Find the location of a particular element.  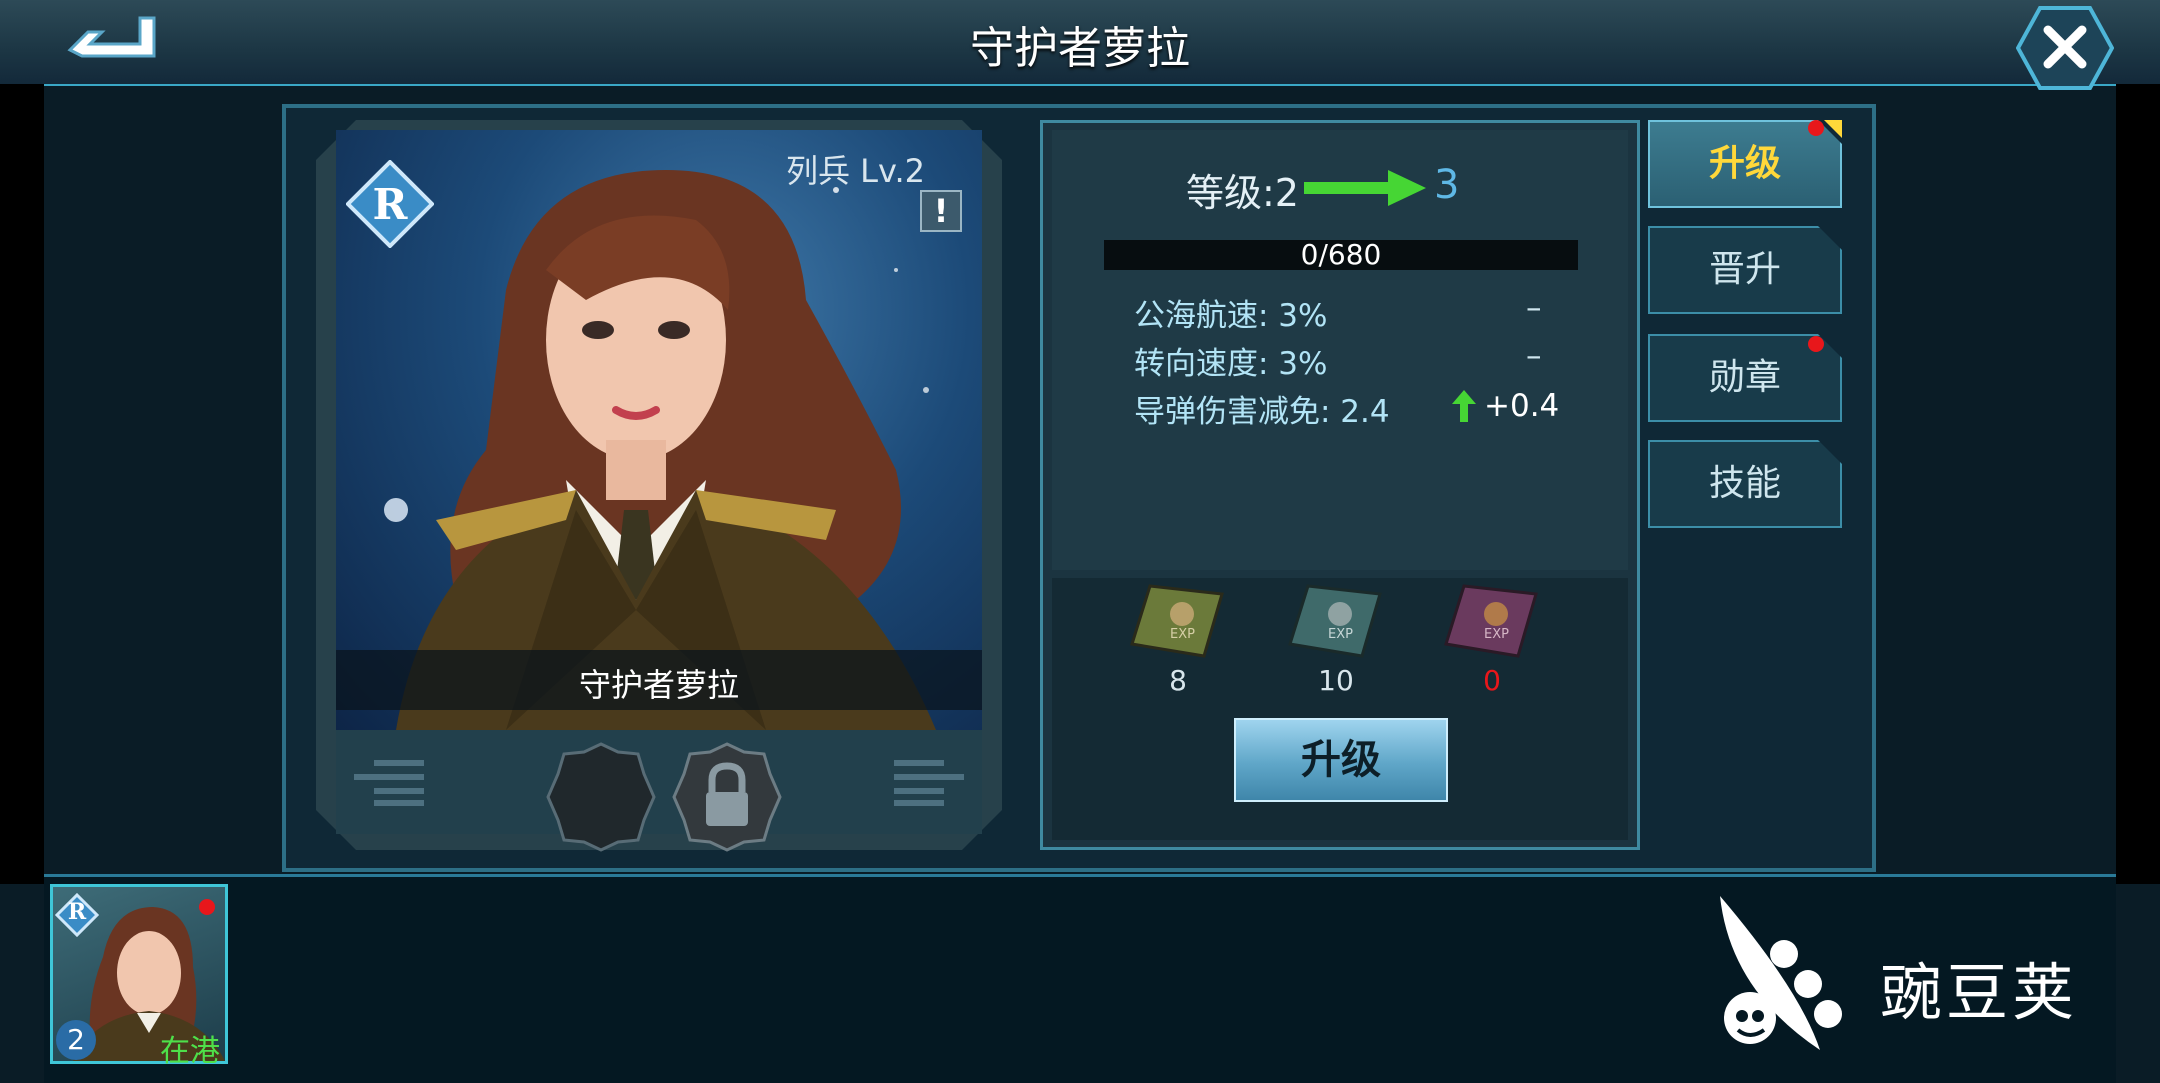

back-button is located at coordinates (113, 38).